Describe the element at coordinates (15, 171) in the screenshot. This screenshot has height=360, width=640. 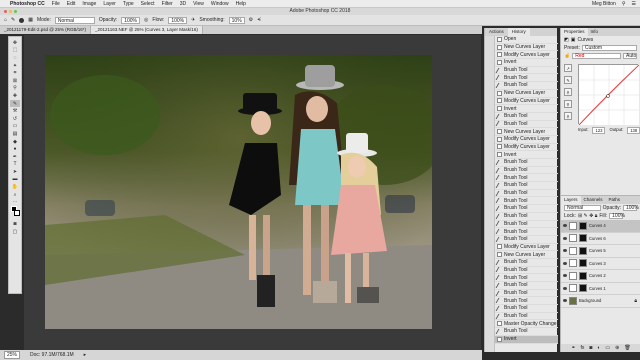
I see `path-selection-tool-icon: ➤` at that location.